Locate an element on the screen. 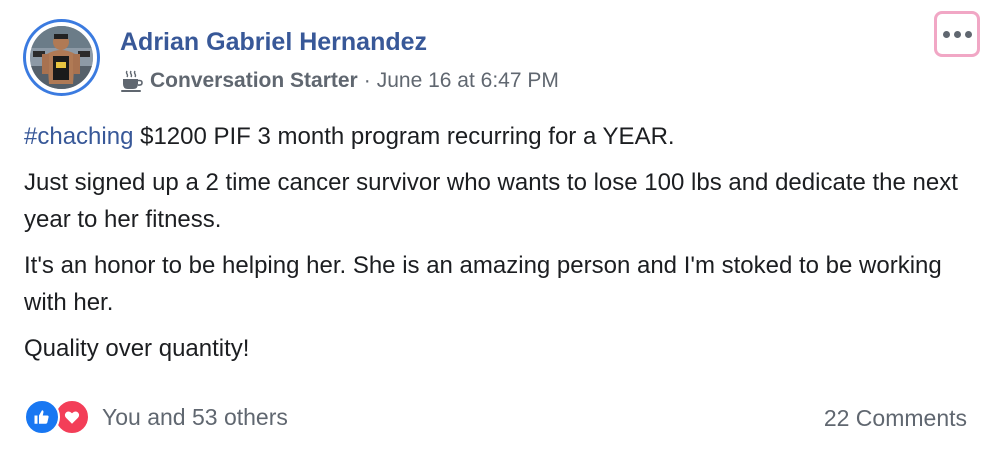 The image size is (988, 454). hashtag-link: #chaching is located at coordinates (78, 136).